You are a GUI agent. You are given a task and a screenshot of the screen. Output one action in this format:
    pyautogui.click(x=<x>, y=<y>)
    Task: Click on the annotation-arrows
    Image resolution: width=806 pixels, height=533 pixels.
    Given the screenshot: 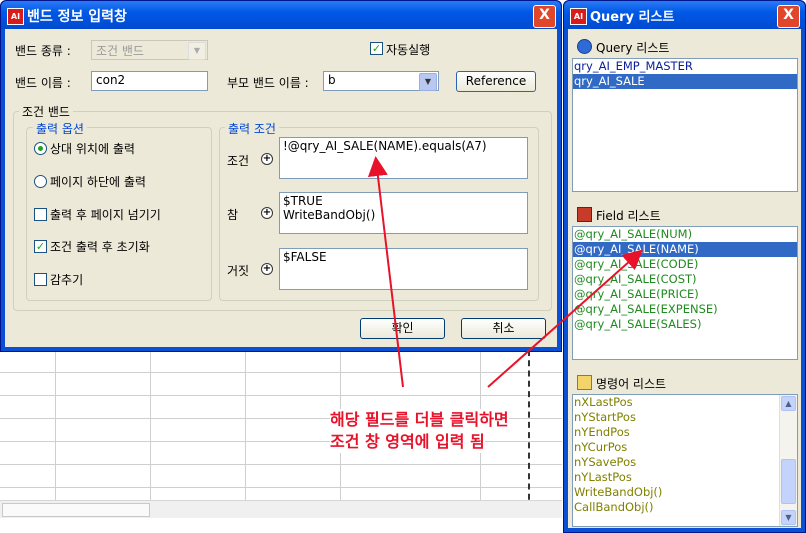 What is the action you would take?
    pyautogui.click(x=505, y=272)
    